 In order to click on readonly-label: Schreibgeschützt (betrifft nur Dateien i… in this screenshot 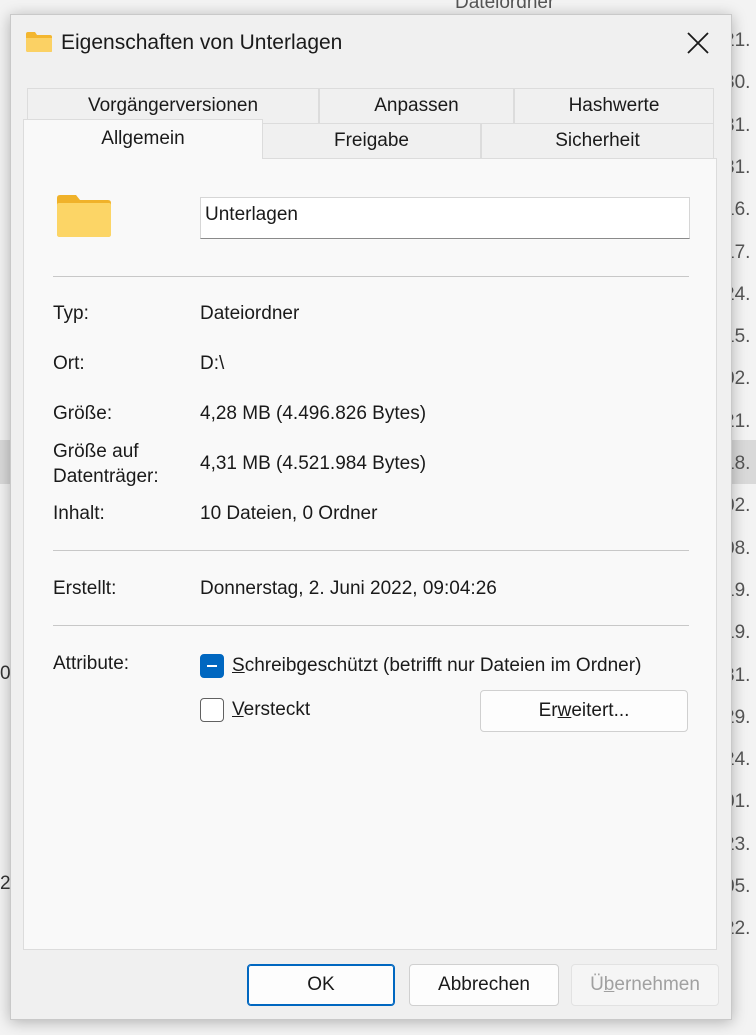, I will do `click(436, 666)`.